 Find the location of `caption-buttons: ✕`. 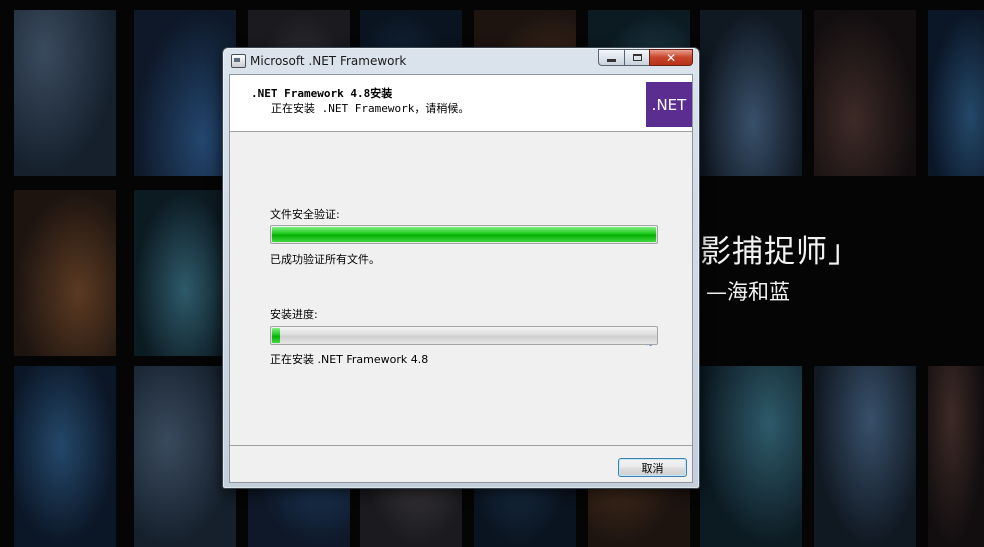

caption-buttons: ✕ is located at coordinates (645, 58).